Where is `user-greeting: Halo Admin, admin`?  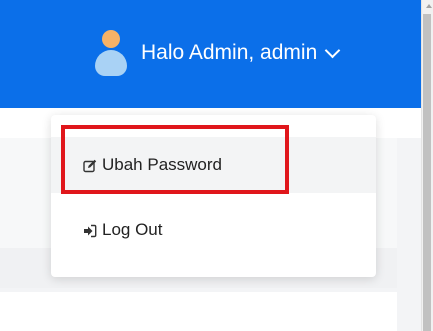
user-greeting: Halo Admin, admin is located at coordinates (229, 52).